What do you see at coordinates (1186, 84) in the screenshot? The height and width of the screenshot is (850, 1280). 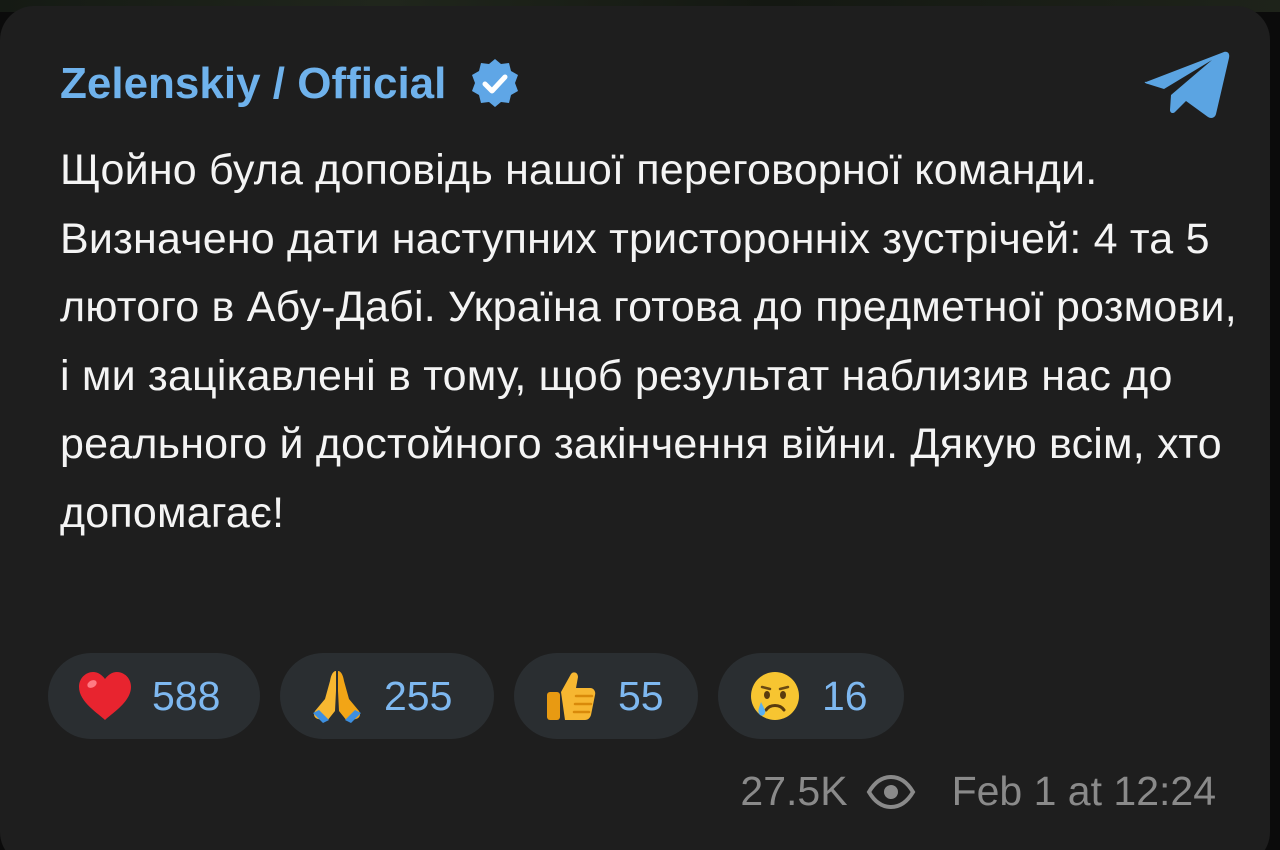 I see `share-icon` at bounding box center [1186, 84].